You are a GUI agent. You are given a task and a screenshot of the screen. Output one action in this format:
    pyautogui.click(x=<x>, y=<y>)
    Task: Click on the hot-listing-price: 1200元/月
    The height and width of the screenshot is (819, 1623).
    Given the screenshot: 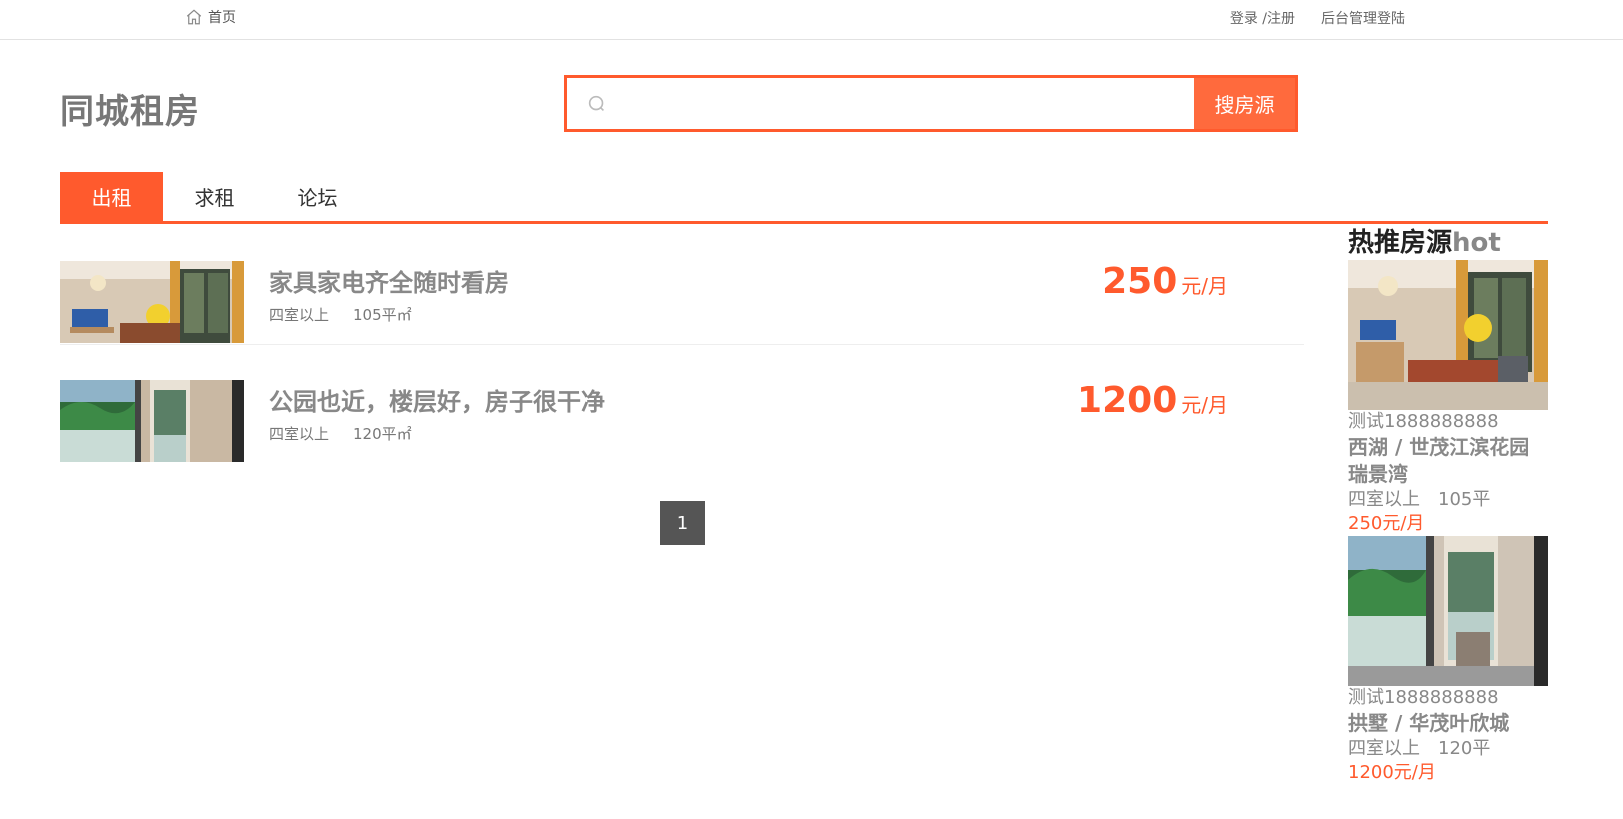 What is the action you would take?
    pyautogui.click(x=1392, y=772)
    